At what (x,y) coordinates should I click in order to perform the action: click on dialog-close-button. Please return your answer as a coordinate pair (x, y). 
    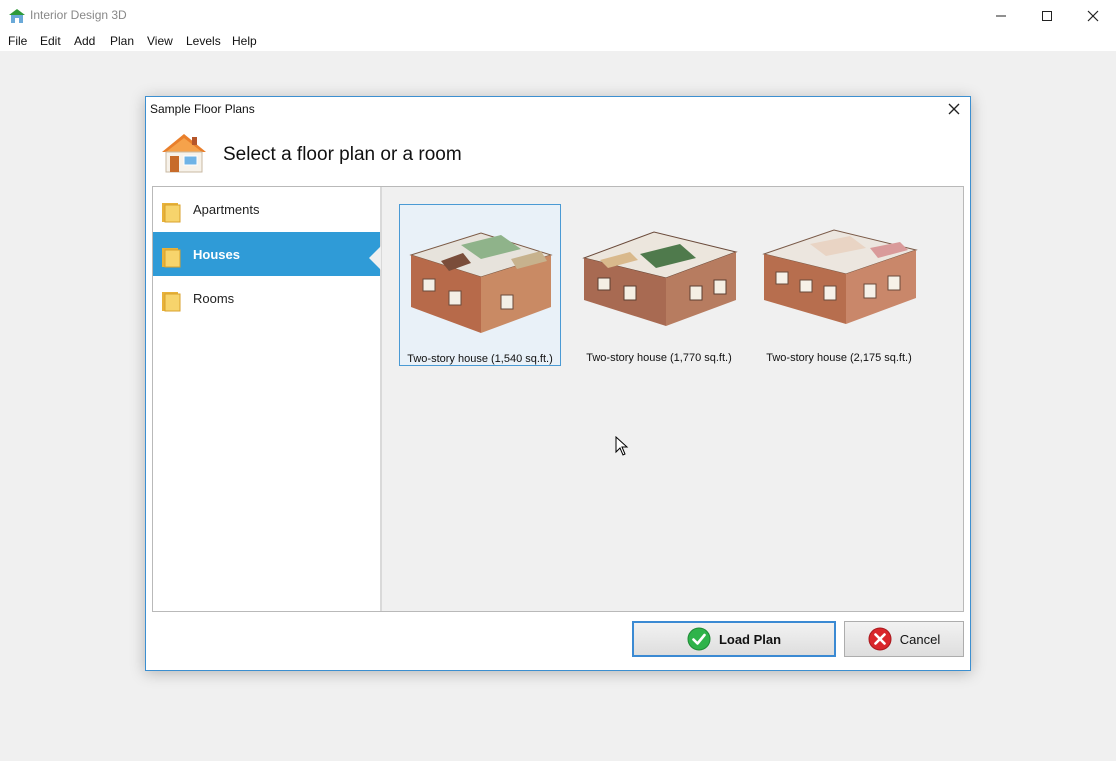
    Looking at the image, I should click on (954, 109).